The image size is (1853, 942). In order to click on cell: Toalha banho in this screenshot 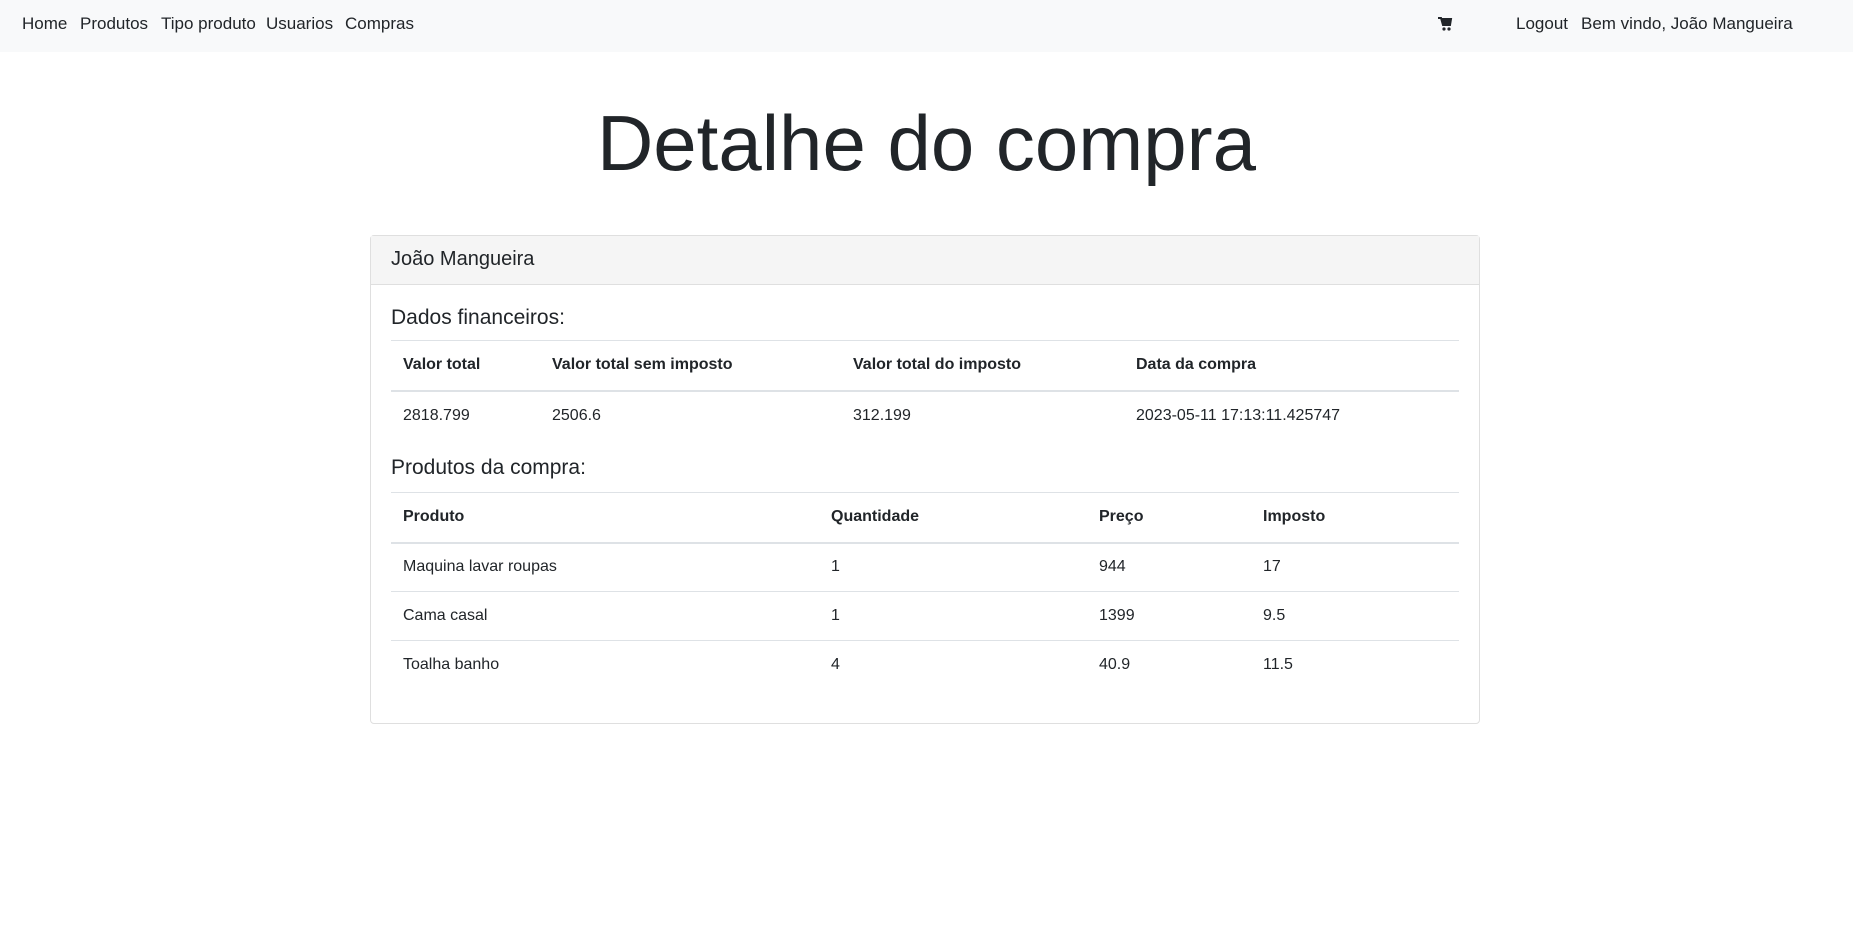, I will do `click(605, 665)`.